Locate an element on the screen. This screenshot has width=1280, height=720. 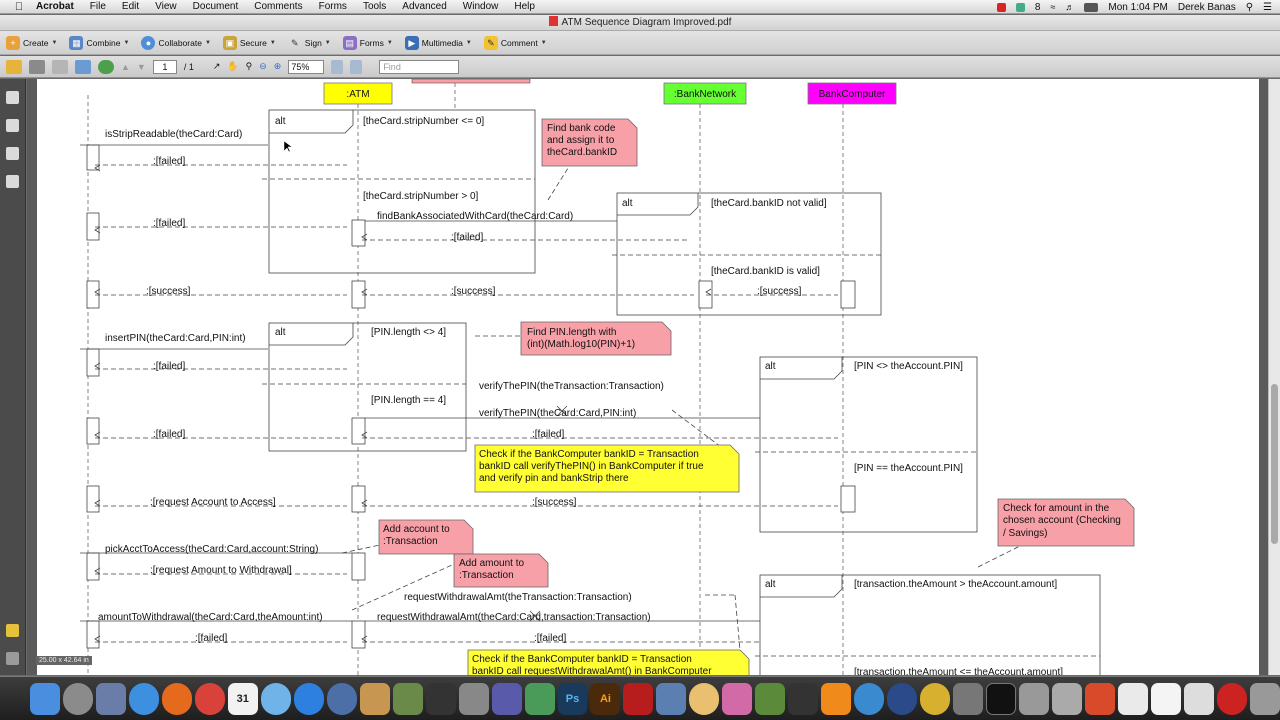
calculator-icon is located at coordinates (1034, 698).